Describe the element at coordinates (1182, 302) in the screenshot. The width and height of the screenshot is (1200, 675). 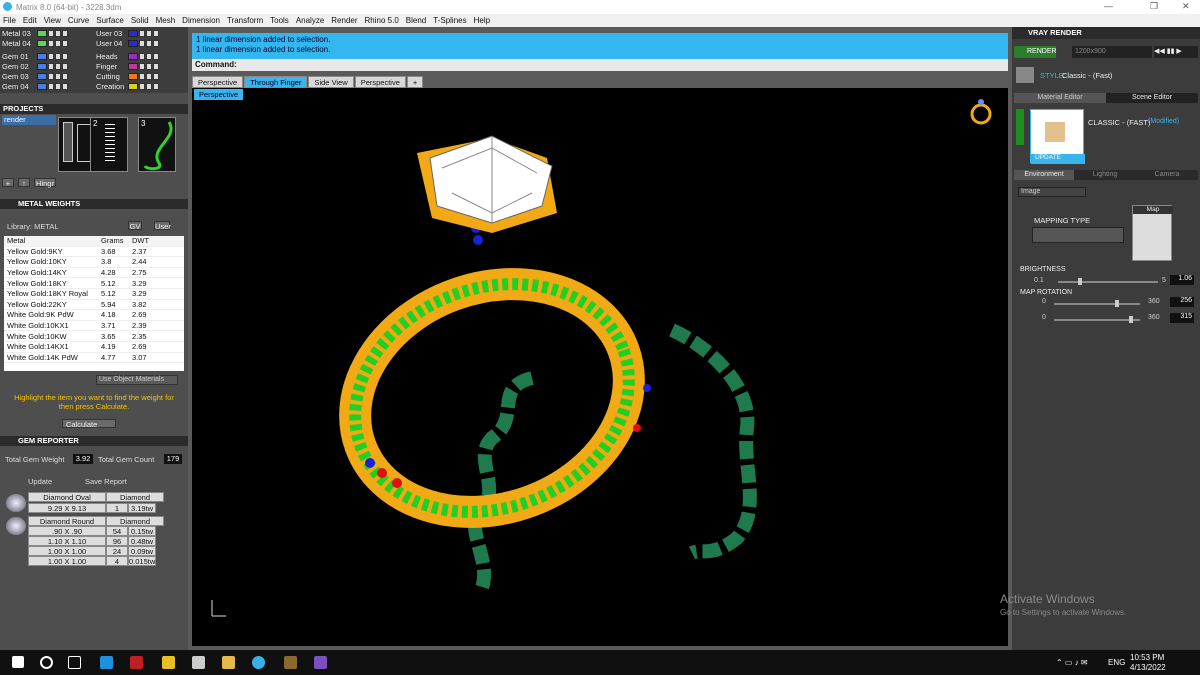
I see `rotation1-value: 256` at that location.